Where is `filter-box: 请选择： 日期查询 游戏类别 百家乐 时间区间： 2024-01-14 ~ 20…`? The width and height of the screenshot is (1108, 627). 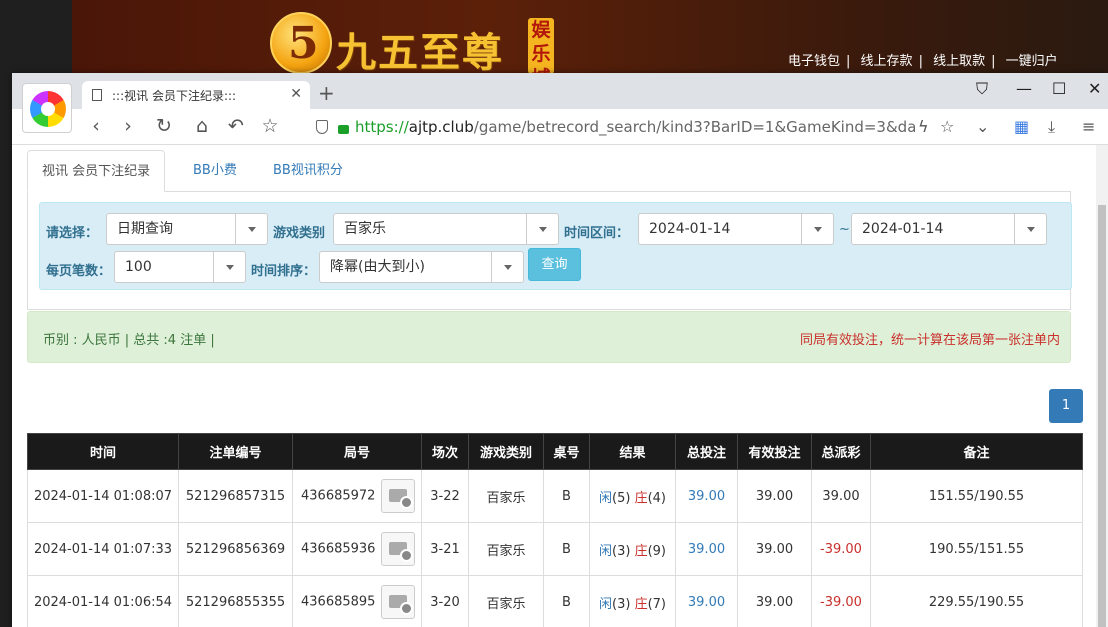 filter-box: 请选择： 日期查询 游戏类别 百家乐 时间区间： 2024-01-14 ~ 20… is located at coordinates (555, 246).